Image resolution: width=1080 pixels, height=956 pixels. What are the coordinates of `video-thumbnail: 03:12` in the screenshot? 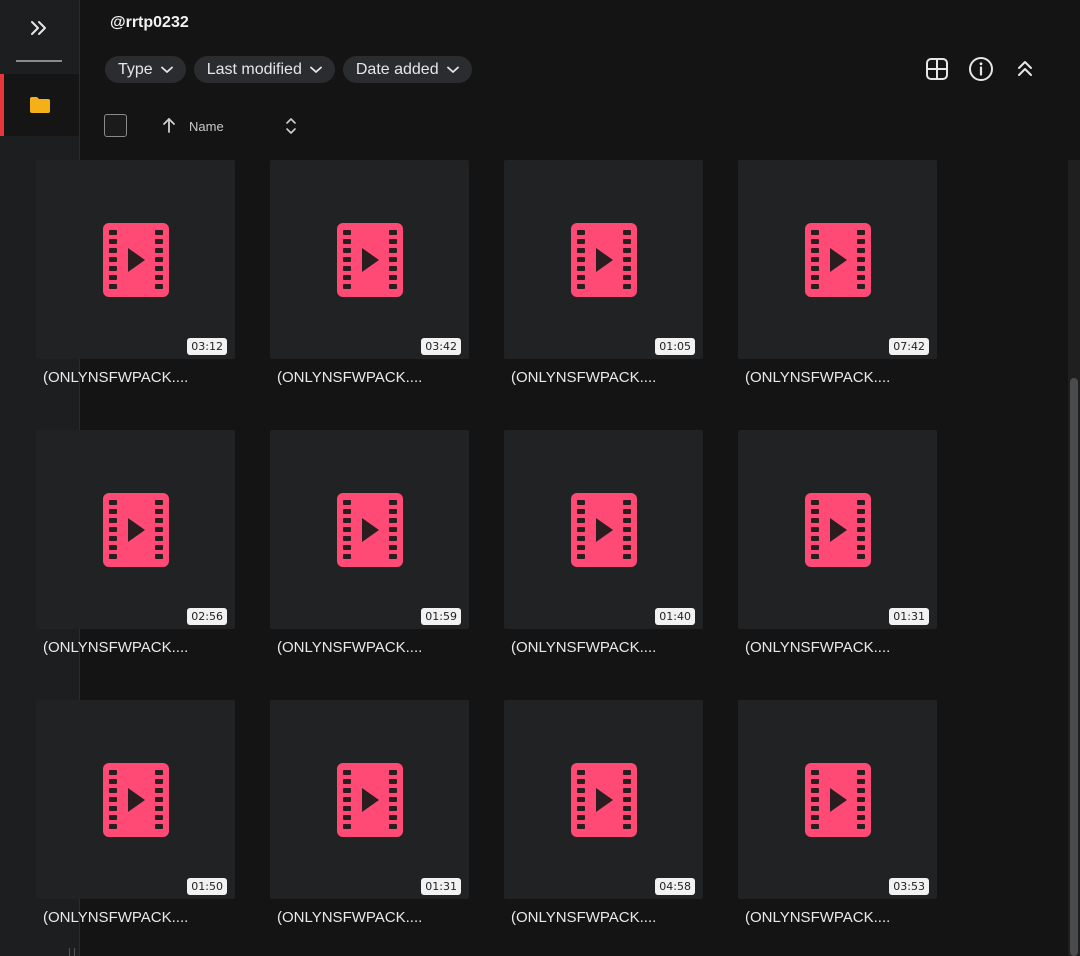 It's located at (135, 259).